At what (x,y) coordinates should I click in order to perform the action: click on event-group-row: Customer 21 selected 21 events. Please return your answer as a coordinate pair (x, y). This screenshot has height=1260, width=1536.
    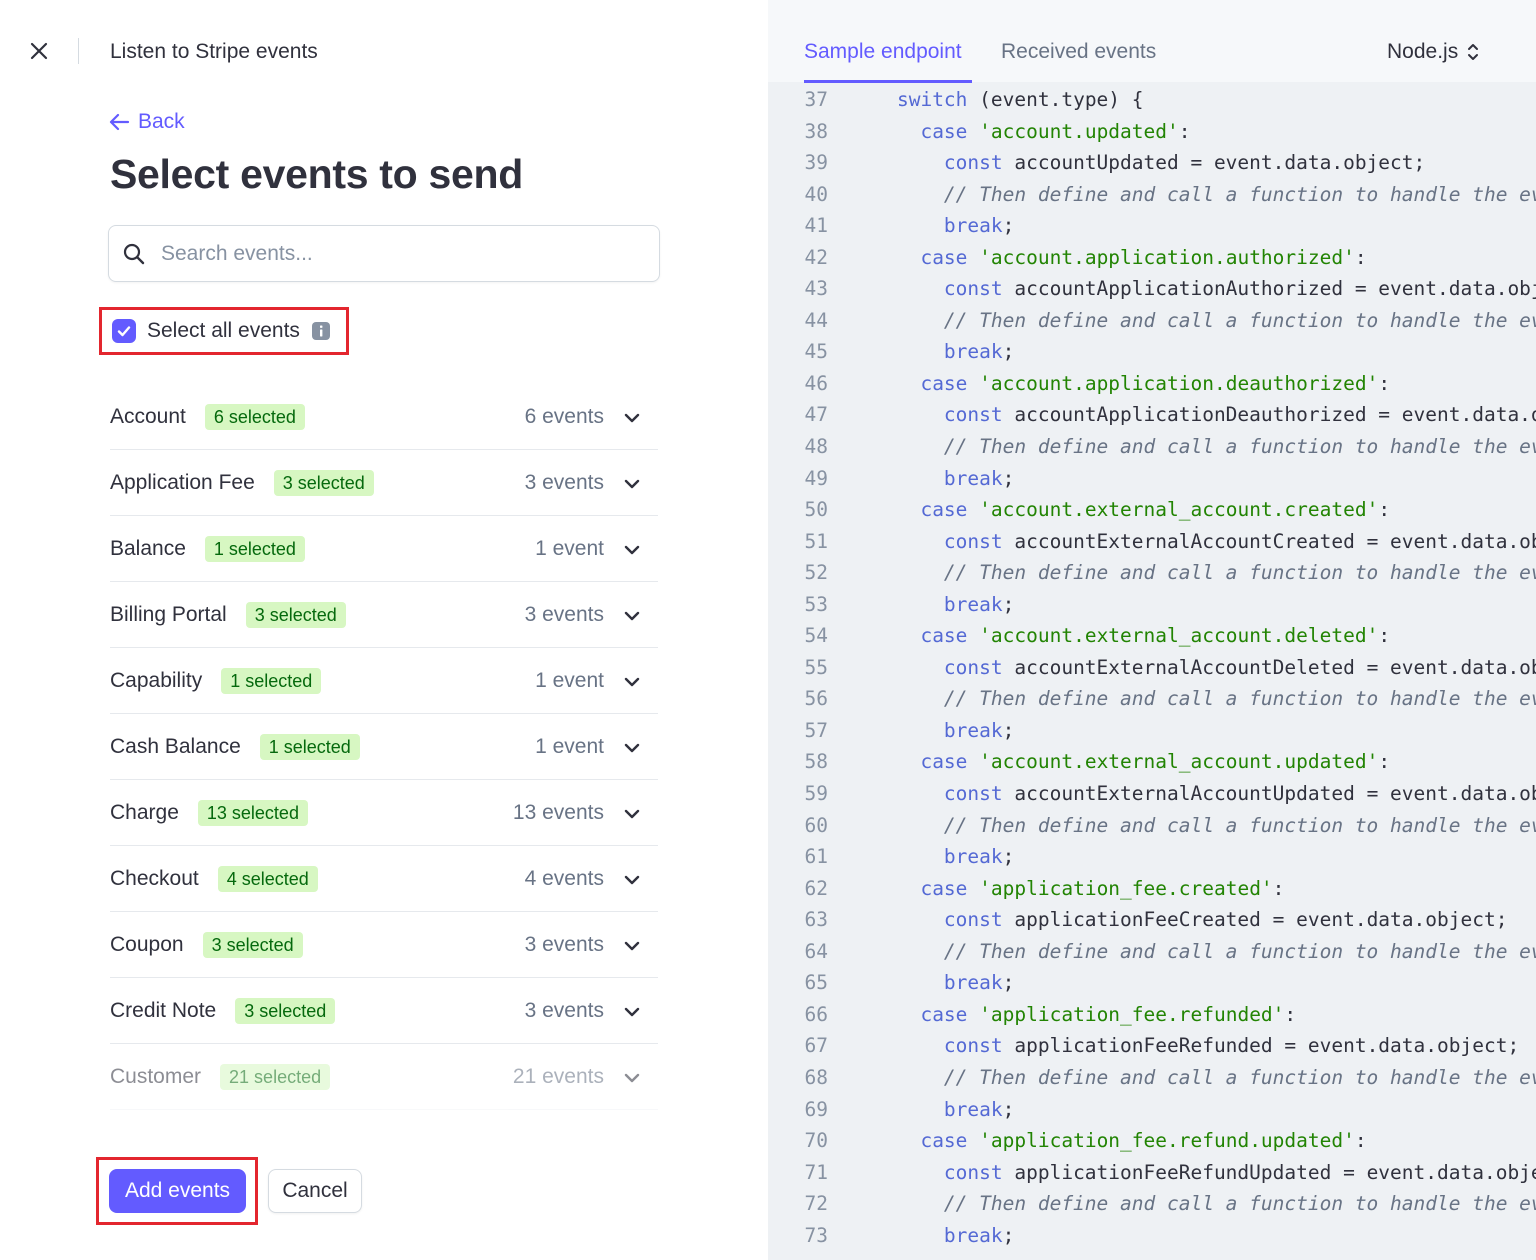
    Looking at the image, I should click on (384, 1077).